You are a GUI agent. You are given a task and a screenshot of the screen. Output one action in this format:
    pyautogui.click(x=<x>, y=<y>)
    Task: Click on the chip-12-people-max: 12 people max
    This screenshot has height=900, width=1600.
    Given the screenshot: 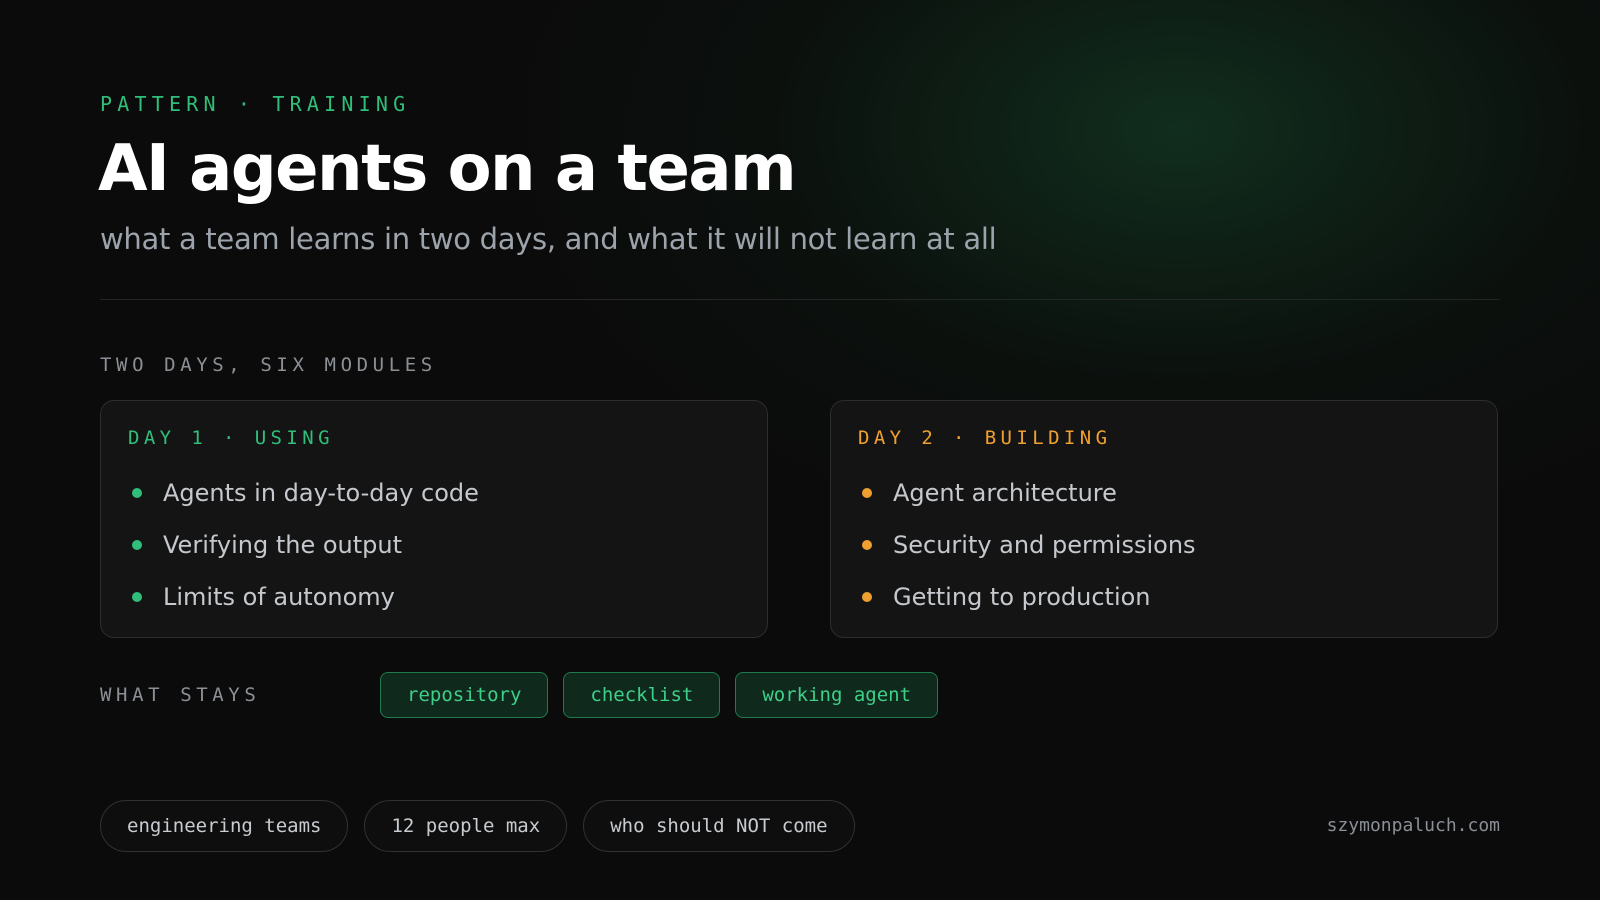 What is the action you would take?
    pyautogui.click(x=466, y=826)
    